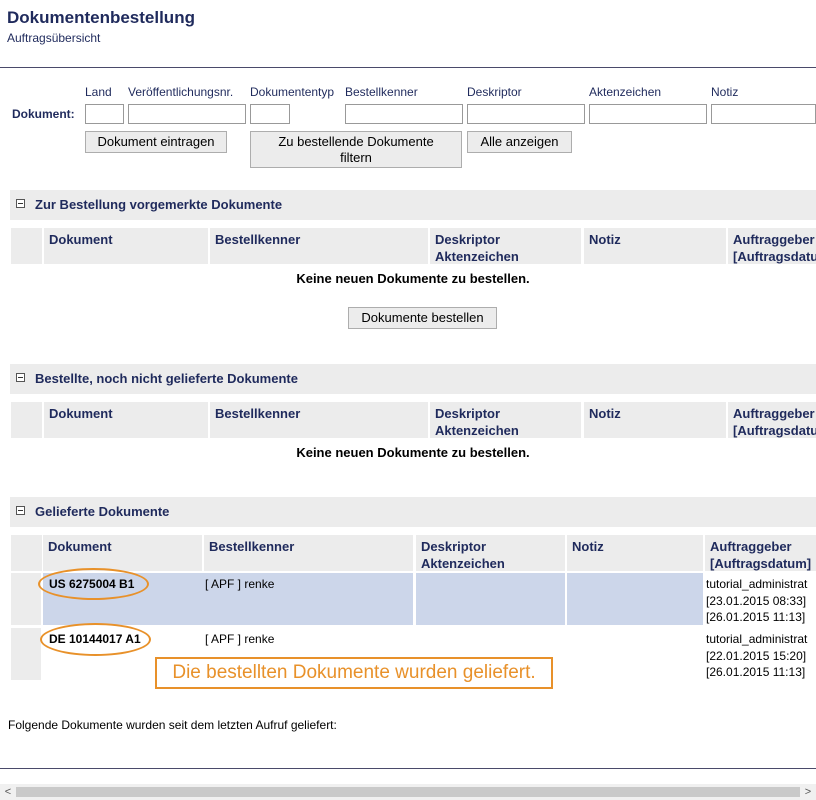 This screenshot has width=816, height=800. Describe the element at coordinates (648, 114) in the screenshot. I see `file-number-input` at that location.